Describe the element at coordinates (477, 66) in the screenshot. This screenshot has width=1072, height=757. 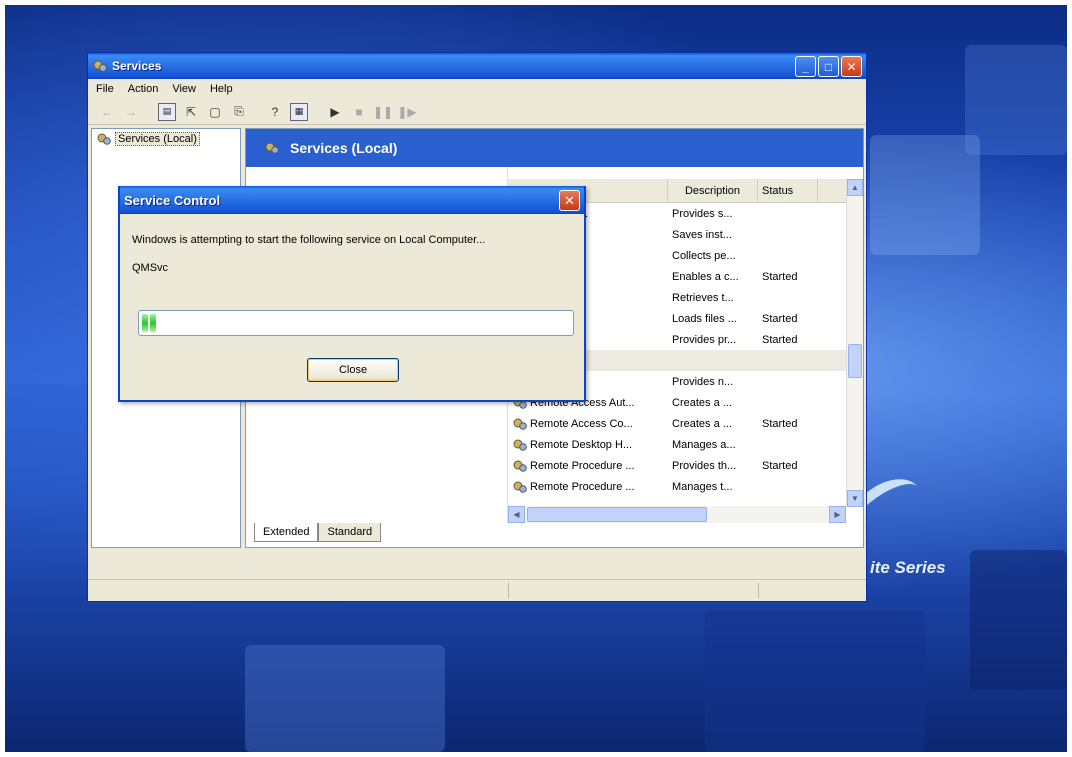
I see `window-titlebar: Services _ □ ✕` at that location.